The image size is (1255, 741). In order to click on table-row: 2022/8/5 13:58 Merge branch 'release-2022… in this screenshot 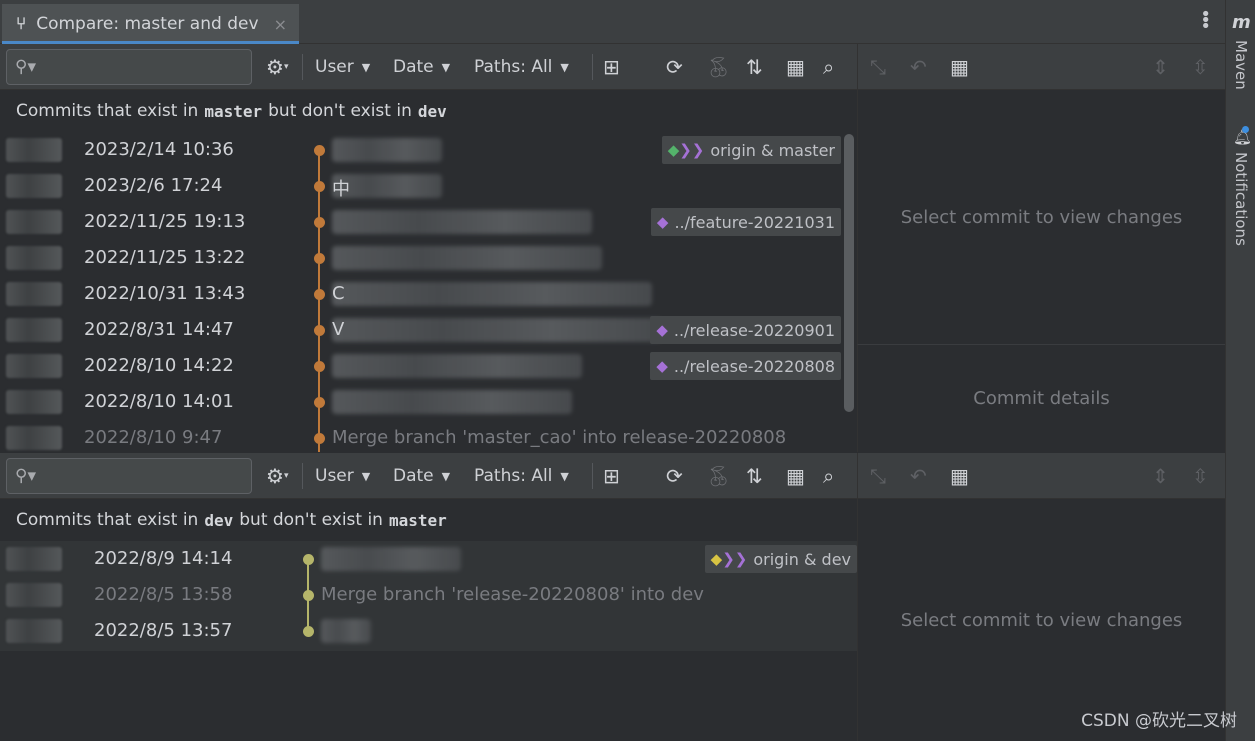, I will do `click(422, 595)`.